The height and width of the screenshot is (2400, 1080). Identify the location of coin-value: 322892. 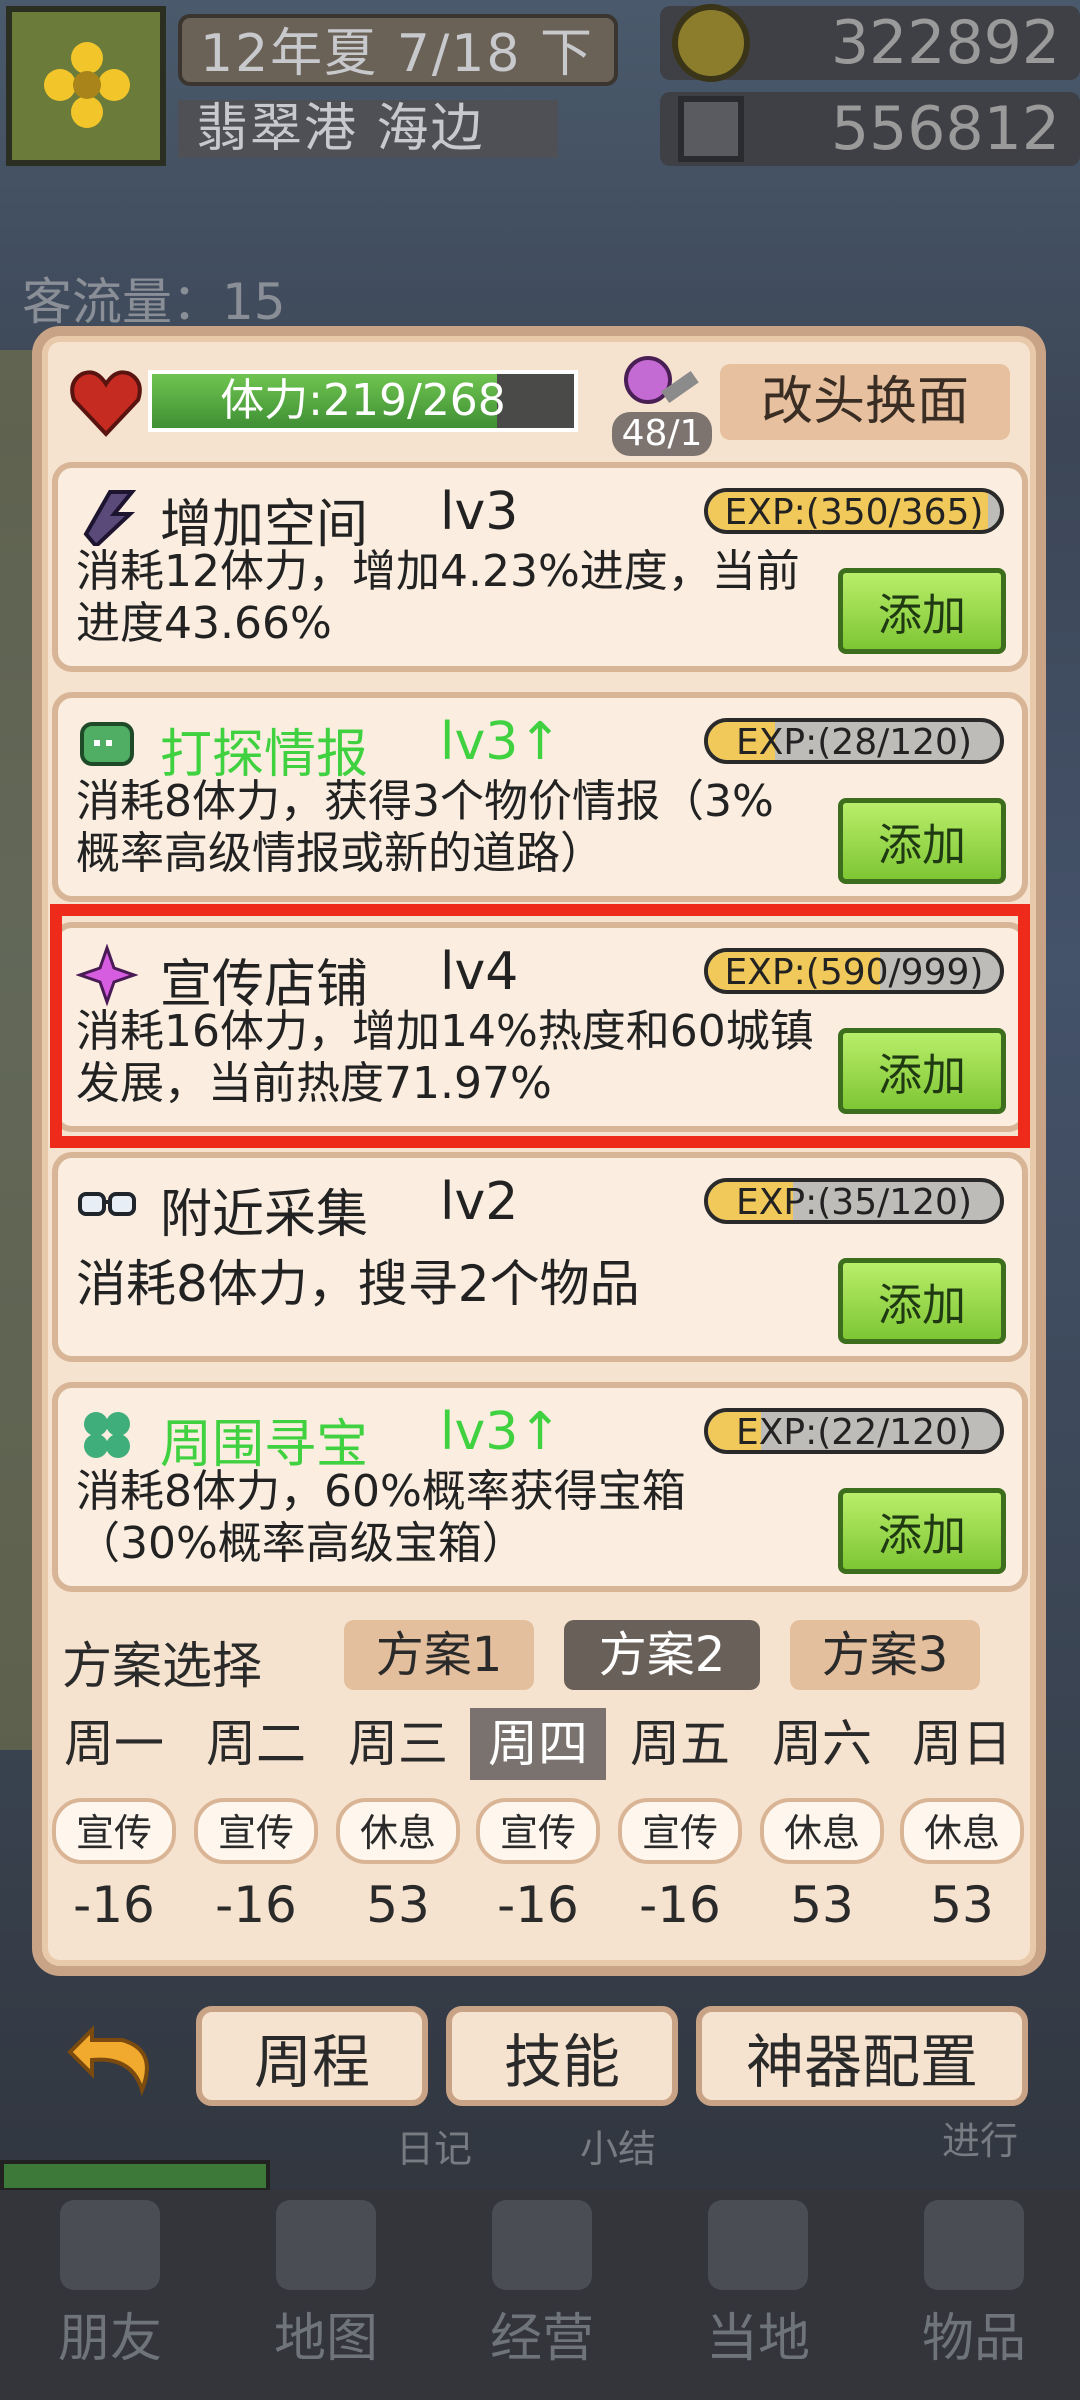
(945, 43).